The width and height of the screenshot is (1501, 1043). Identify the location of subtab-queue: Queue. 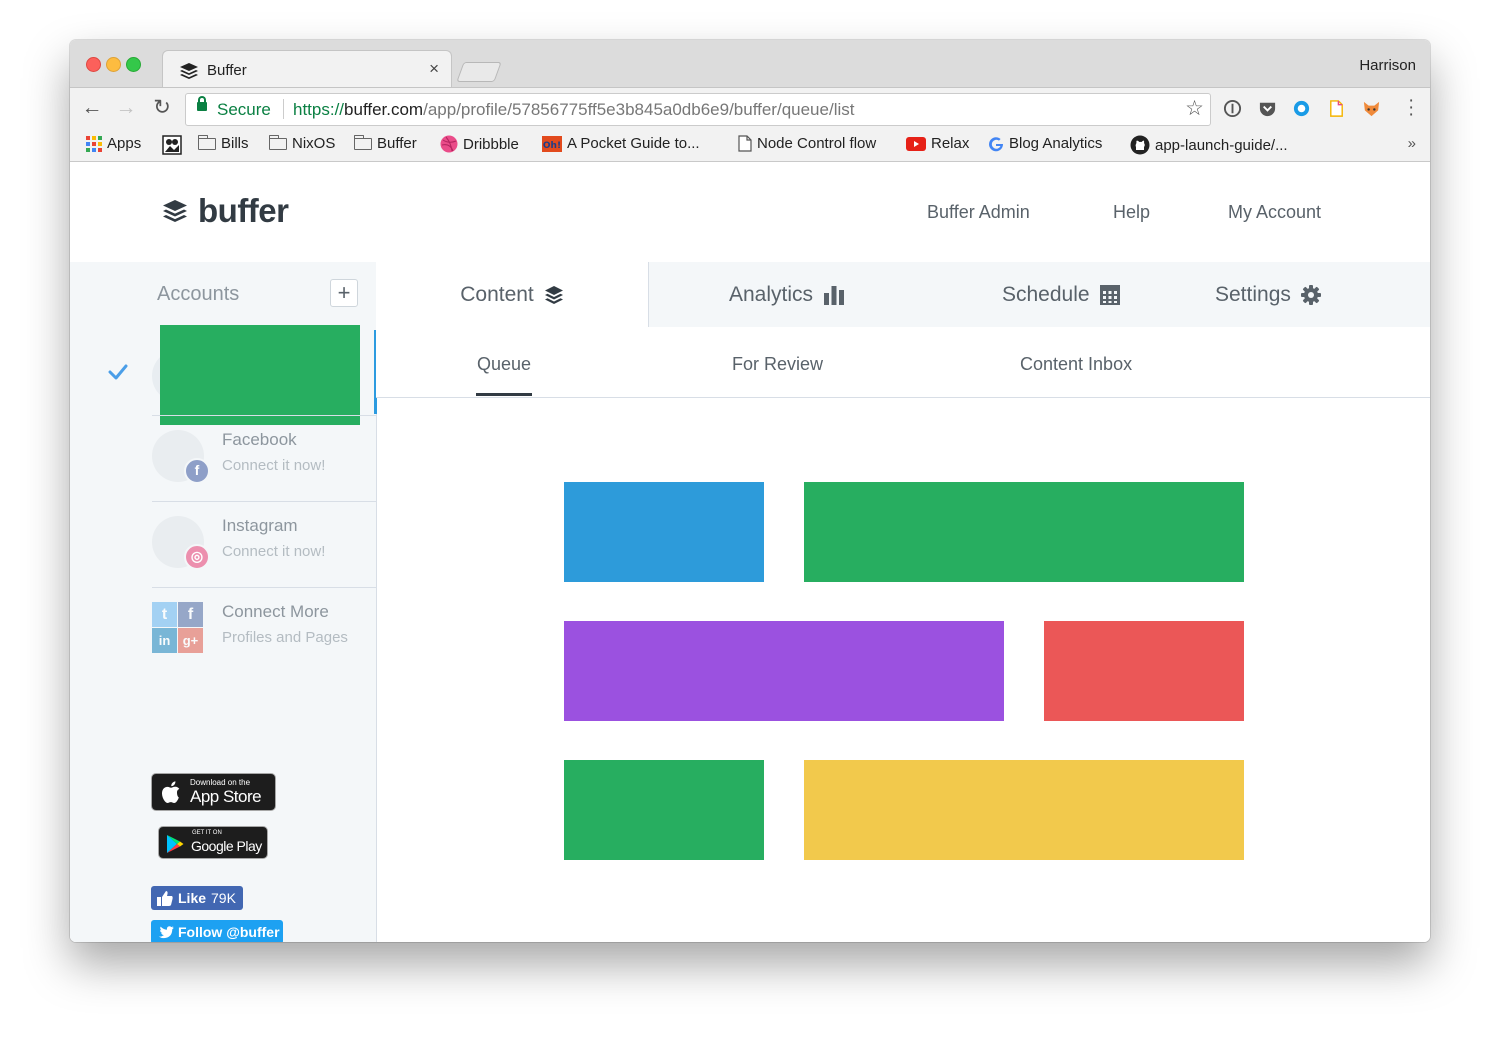
(504, 364).